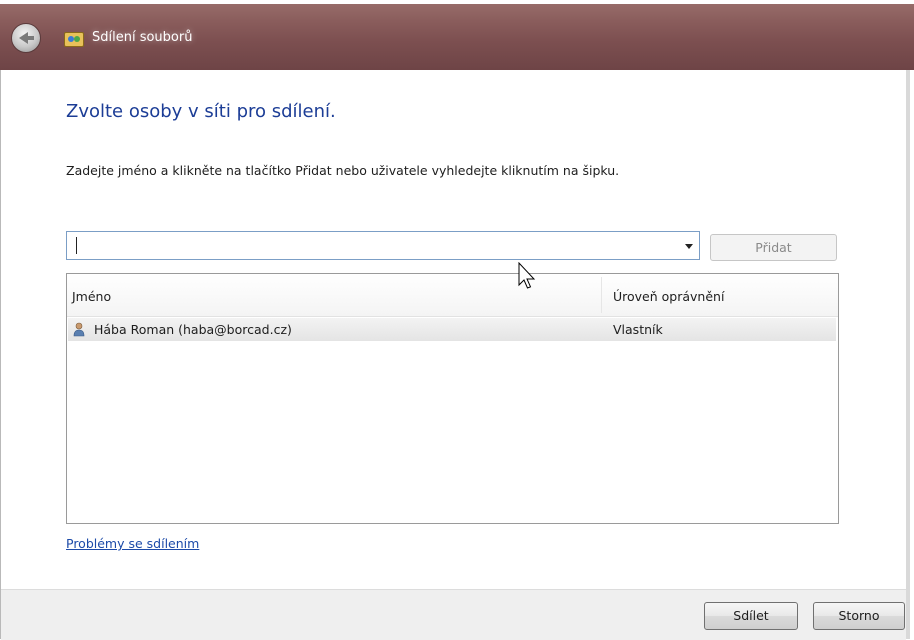  I want to click on window-title: Sdílení souborů, so click(142, 37).